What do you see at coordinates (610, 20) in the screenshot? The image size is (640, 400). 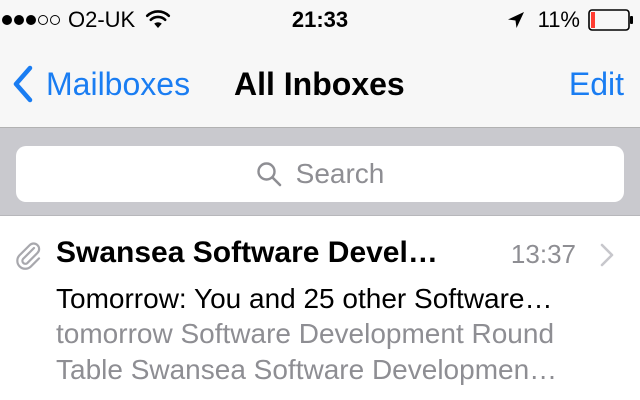 I see `battery-icon` at bounding box center [610, 20].